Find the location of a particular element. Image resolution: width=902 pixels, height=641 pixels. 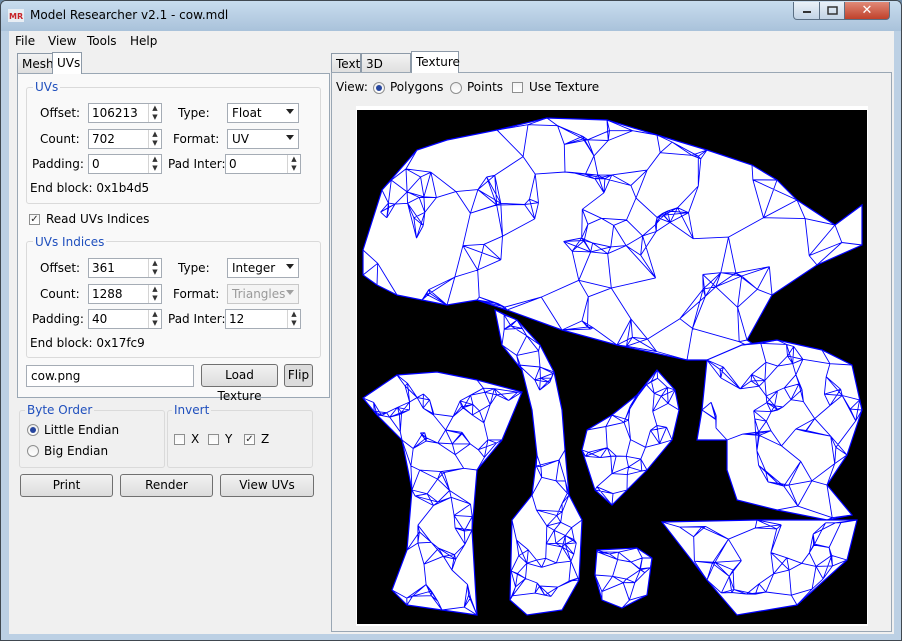

print-button: Print is located at coordinates (66, 485).